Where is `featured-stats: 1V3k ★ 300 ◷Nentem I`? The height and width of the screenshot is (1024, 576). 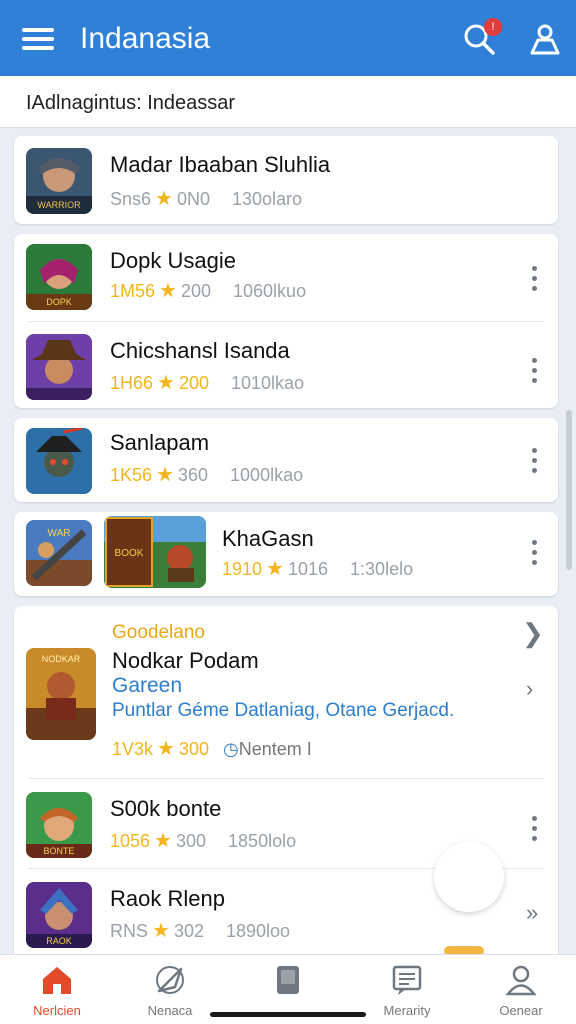 featured-stats: 1V3k ★ 300 ◷Nentem I is located at coordinates (212, 749).